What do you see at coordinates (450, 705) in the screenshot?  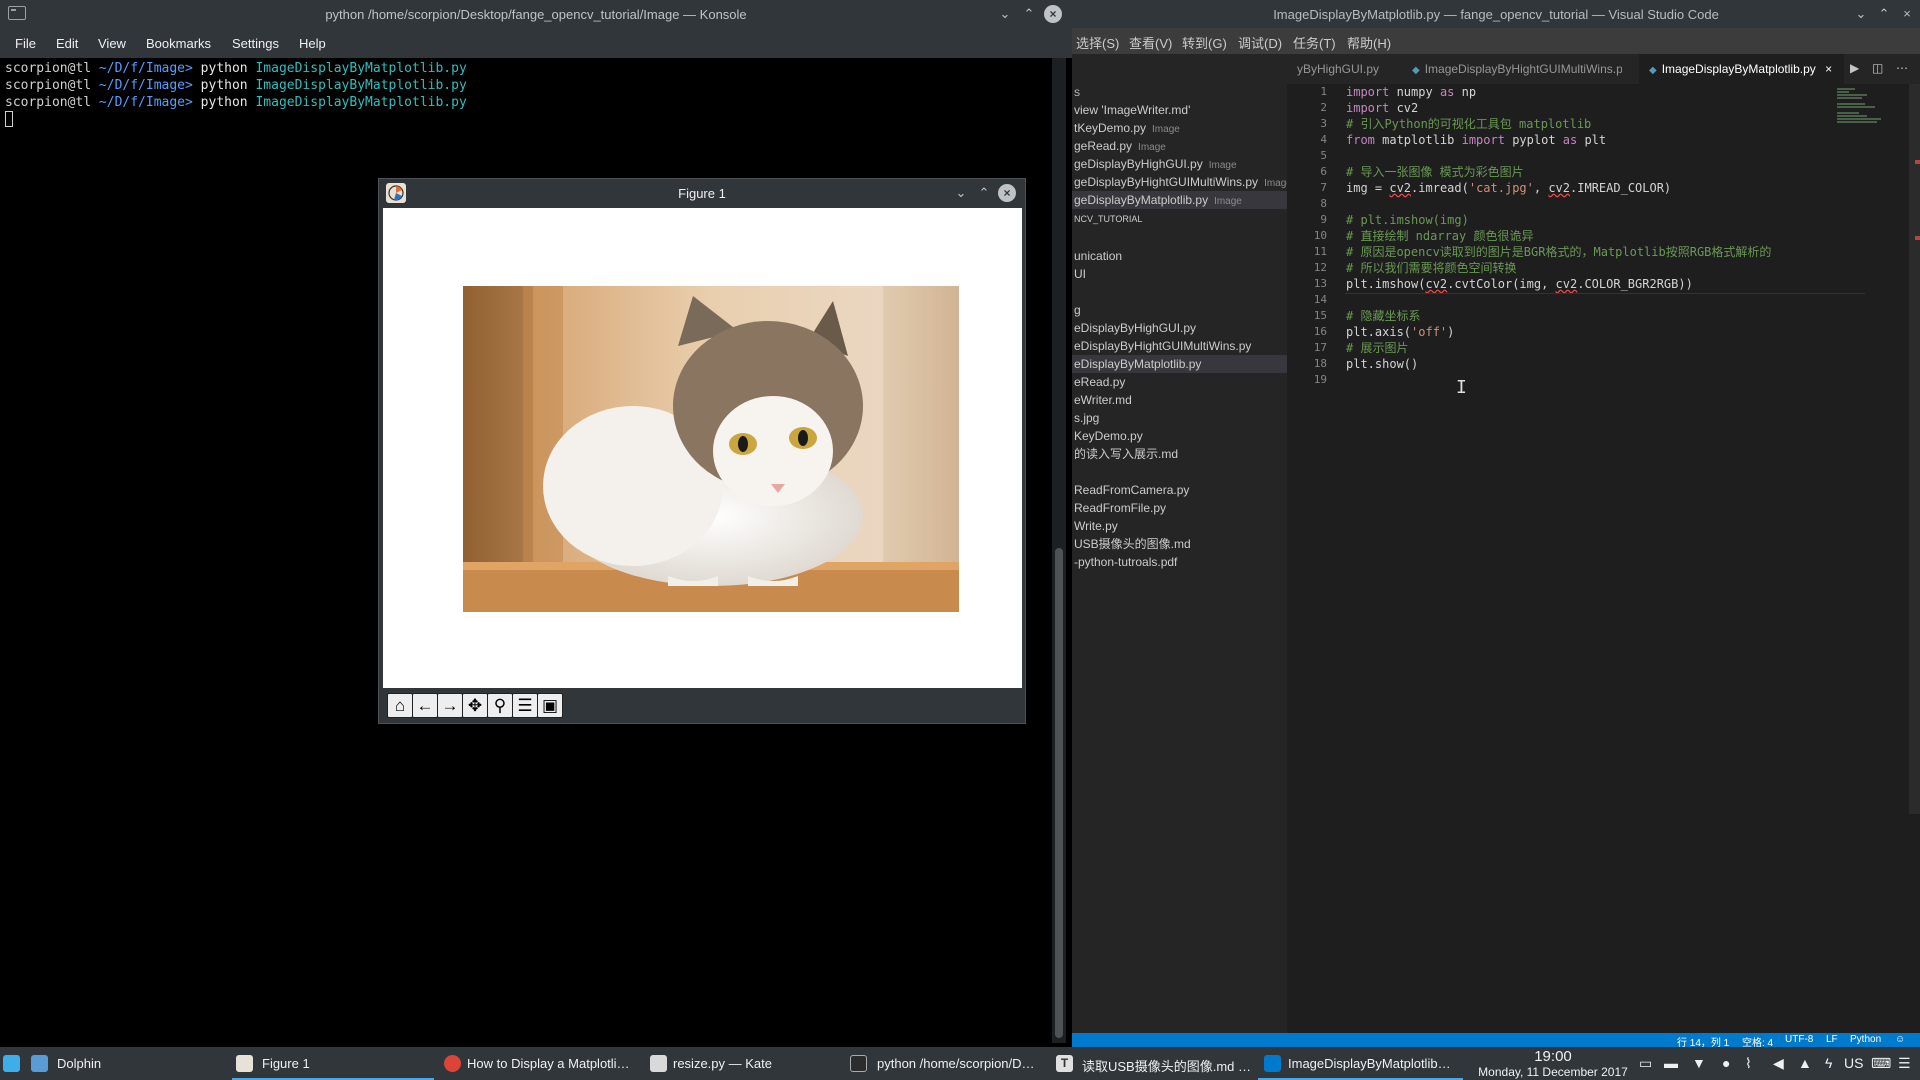 I see `forward-icon: →` at bounding box center [450, 705].